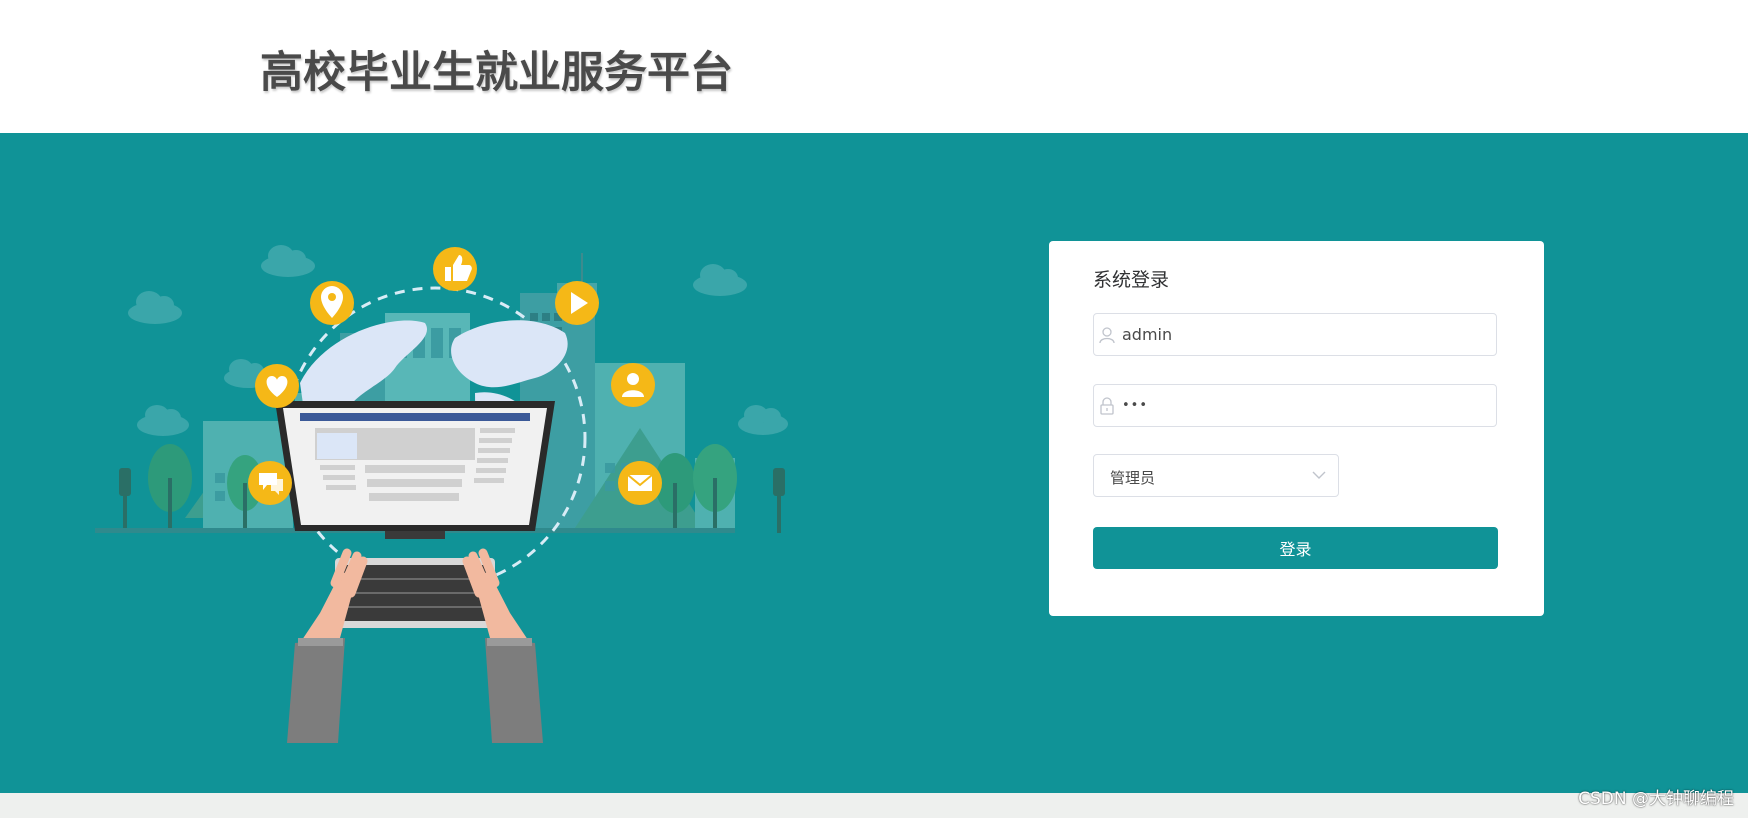  What do you see at coordinates (1319, 475) in the screenshot?
I see `chevron-down-icon` at bounding box center [1319, 475].